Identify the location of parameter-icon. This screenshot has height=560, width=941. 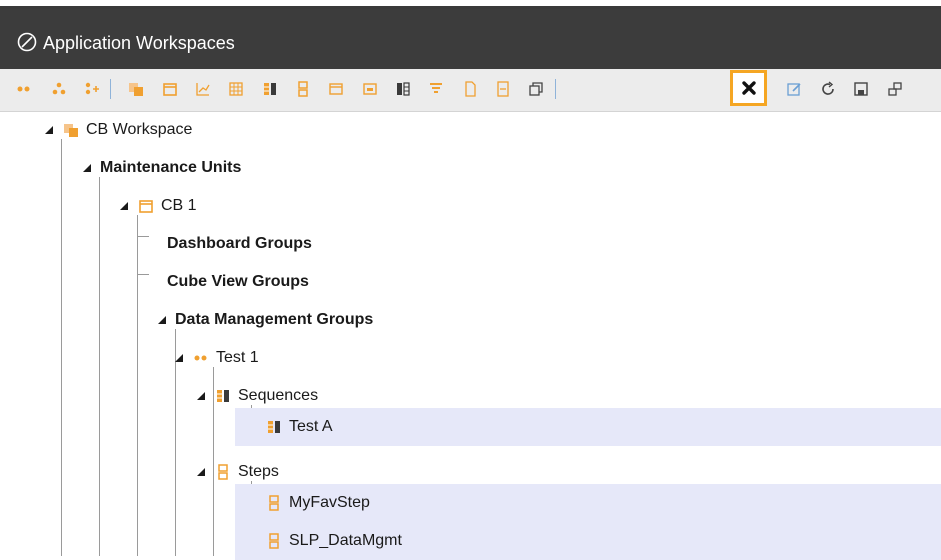
(403, 89).